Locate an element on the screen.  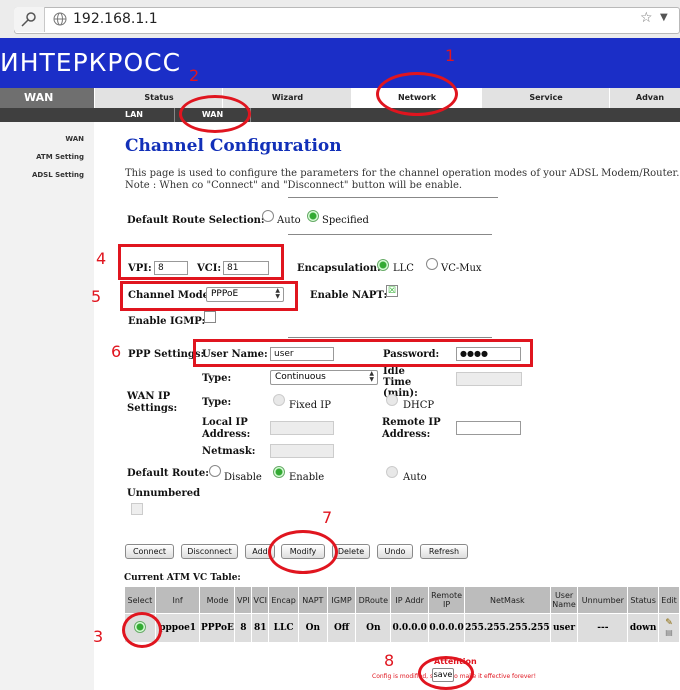
key-icon is located at coordinates (28, 19).